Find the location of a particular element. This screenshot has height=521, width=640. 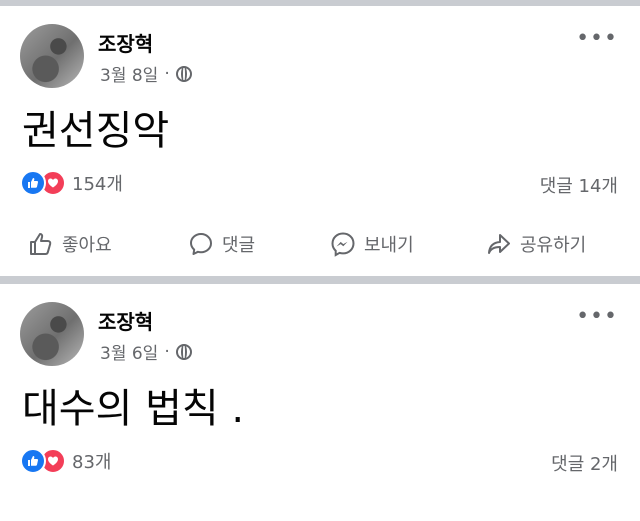

post-date: 3월 6일 is located at coordinates (129, 351).